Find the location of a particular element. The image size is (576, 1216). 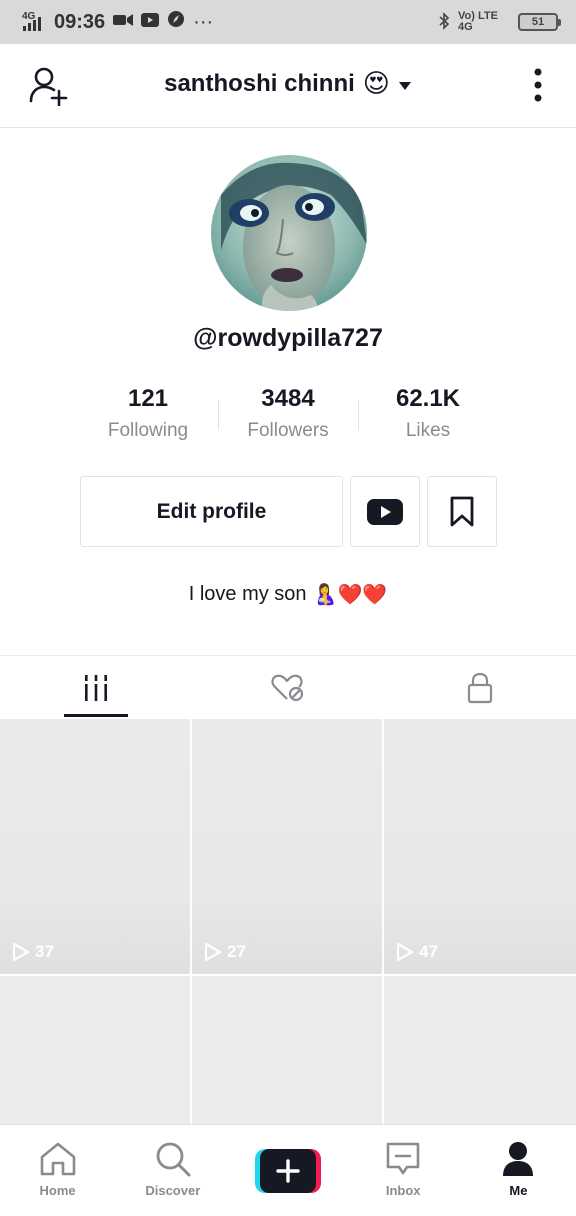

bio-text: I love my son is located at coordinates (247, 594).